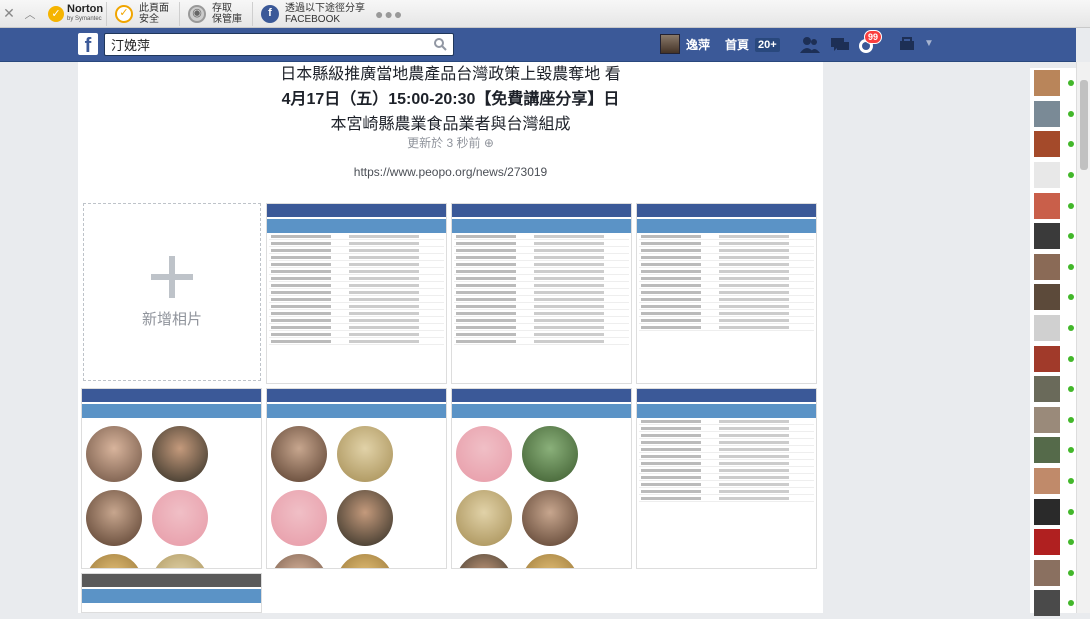 The height and width of the screenshot is (619, 1090). Describe the element at coordinates (171, 319) in the screenshot. I see `add-photo-label: 新增相片` at that location.